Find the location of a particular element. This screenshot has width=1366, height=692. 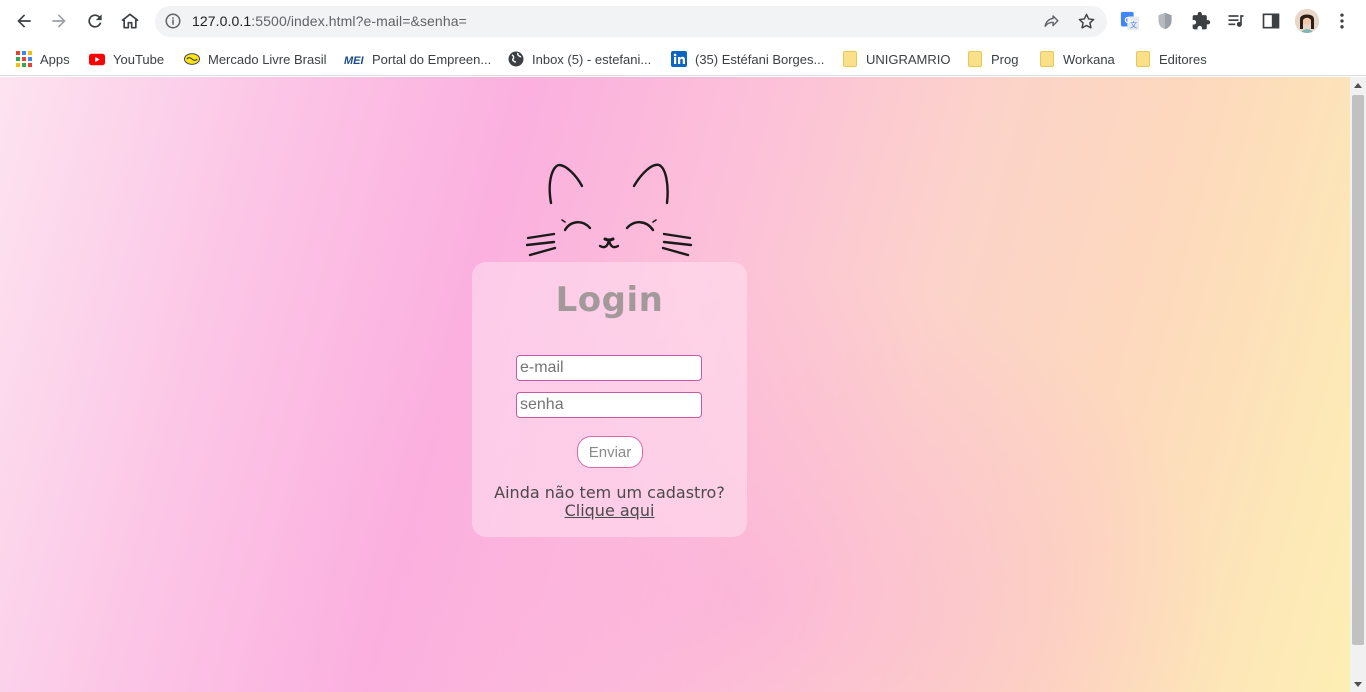

mei-icon: MEI is located at coordinates (354, 59).